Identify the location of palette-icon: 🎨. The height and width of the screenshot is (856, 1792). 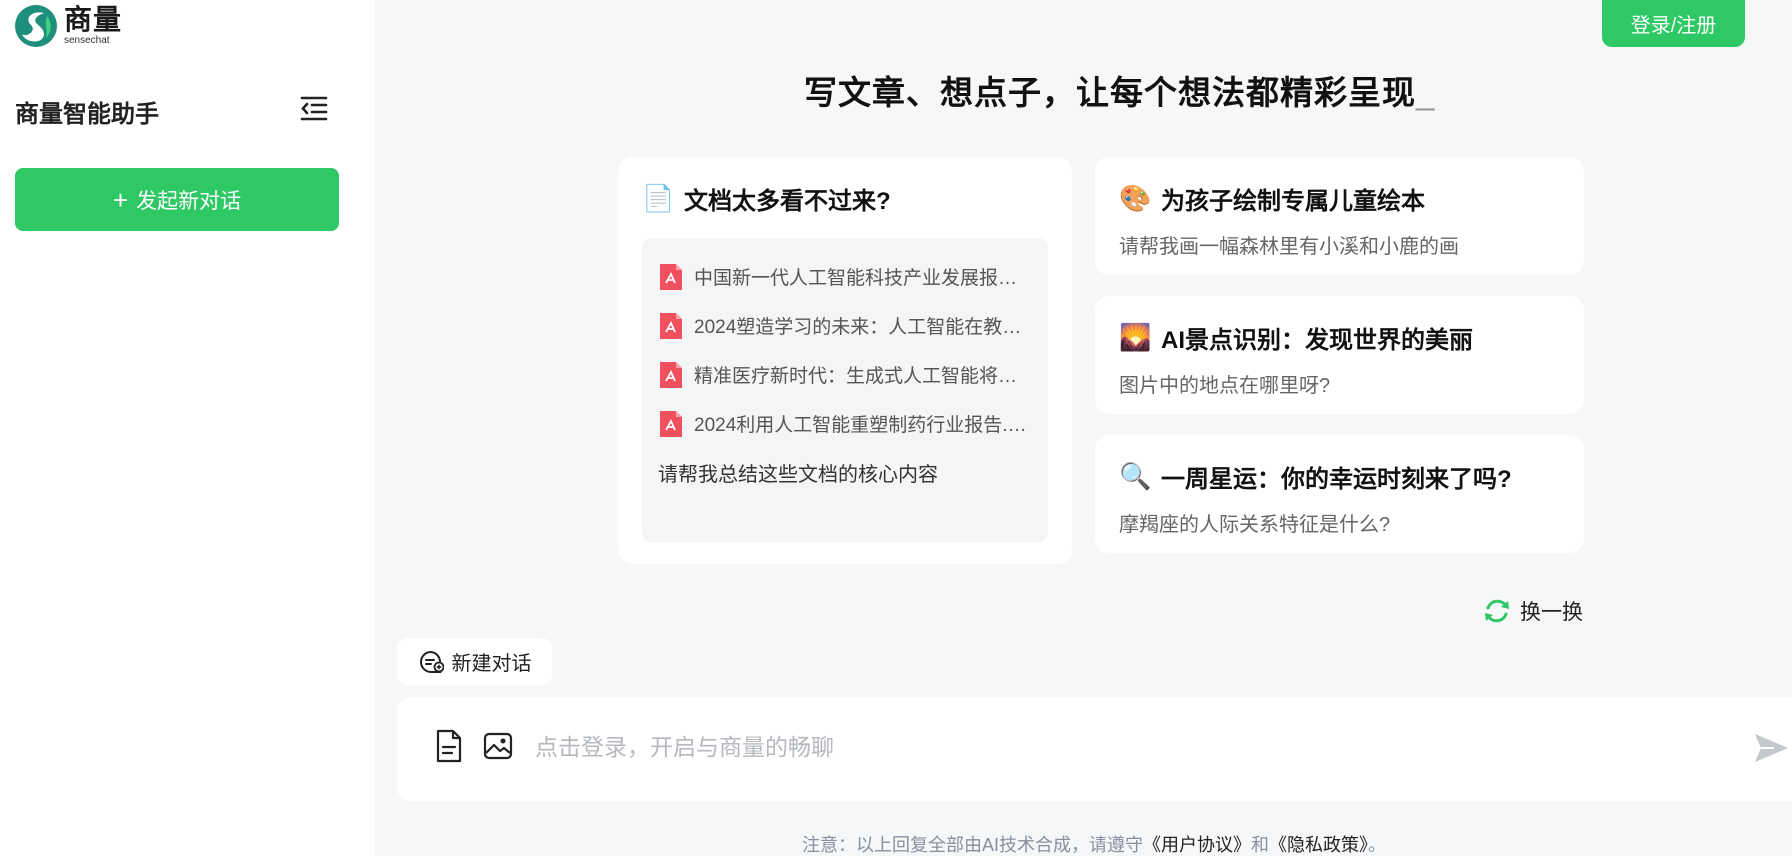
(1135, 198).